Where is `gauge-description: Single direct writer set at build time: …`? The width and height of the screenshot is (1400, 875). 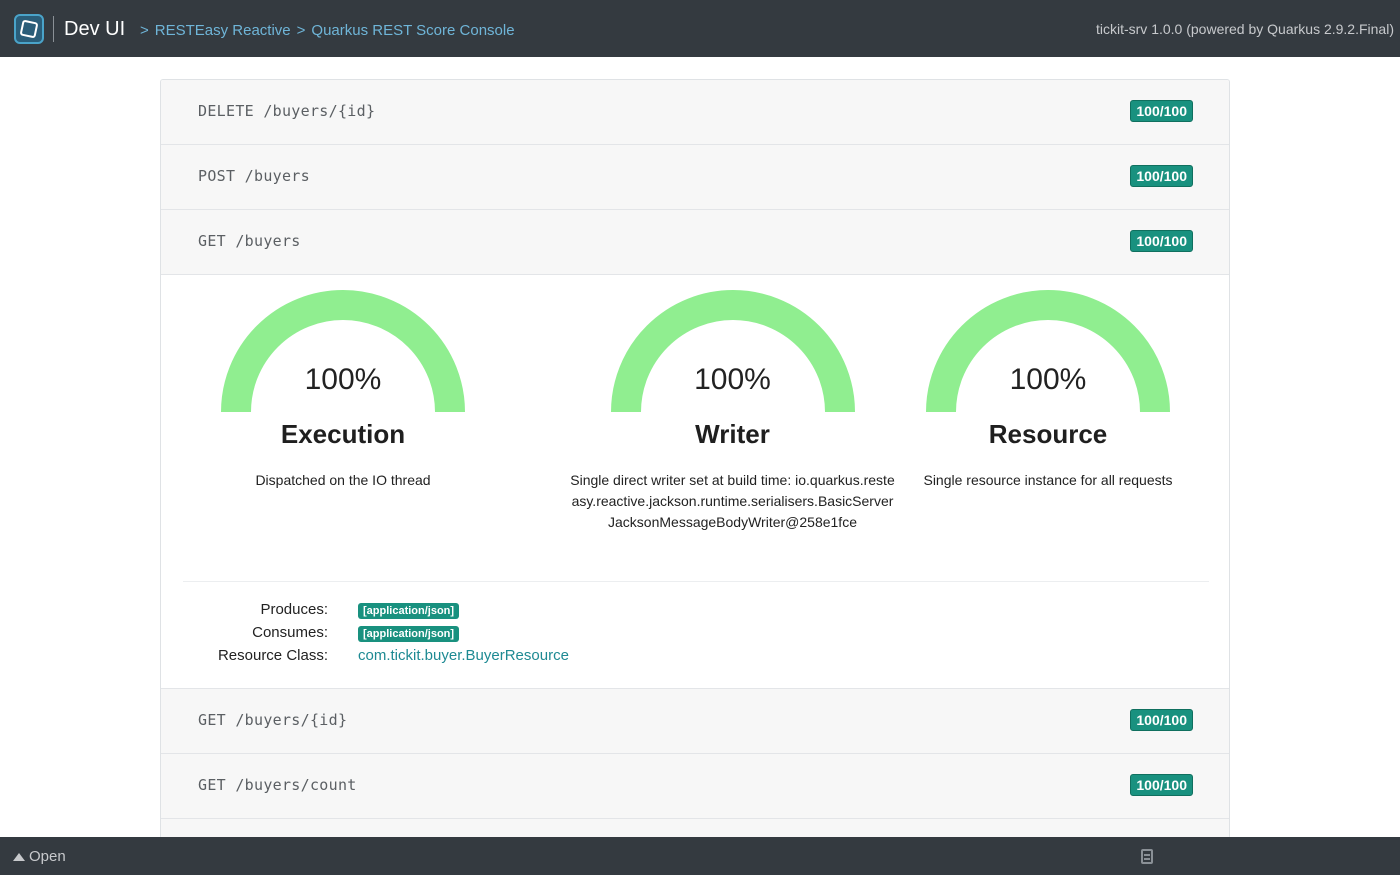
gauge-description: Single direct writer set at build time: … is located at coordinates (732, 501).